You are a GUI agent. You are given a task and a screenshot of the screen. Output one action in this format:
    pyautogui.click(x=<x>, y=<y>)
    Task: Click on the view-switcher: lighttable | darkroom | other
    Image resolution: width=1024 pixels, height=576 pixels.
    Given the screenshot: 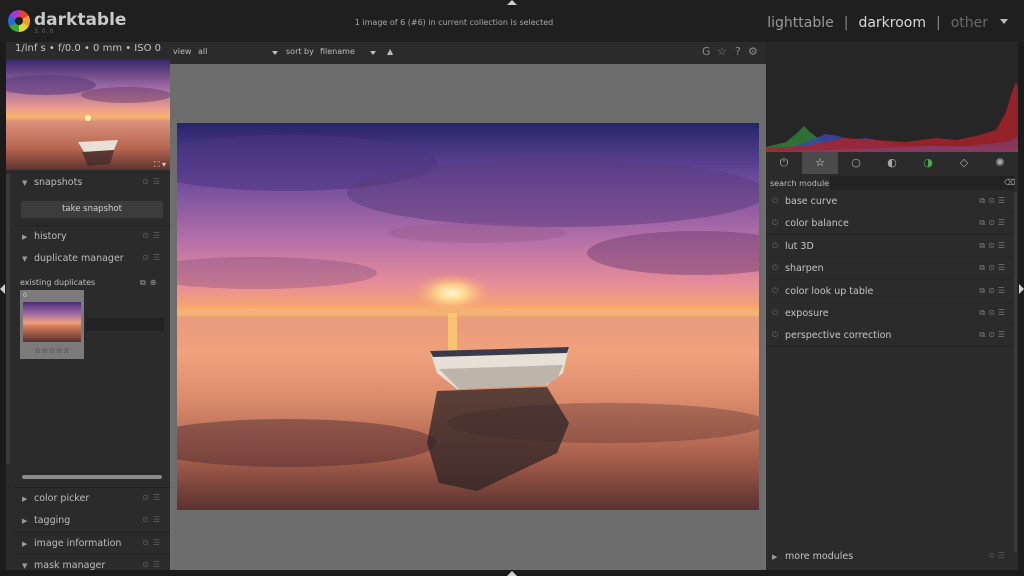 What is the action you would take?
    pyautogui.click(x=877, y=23)
    